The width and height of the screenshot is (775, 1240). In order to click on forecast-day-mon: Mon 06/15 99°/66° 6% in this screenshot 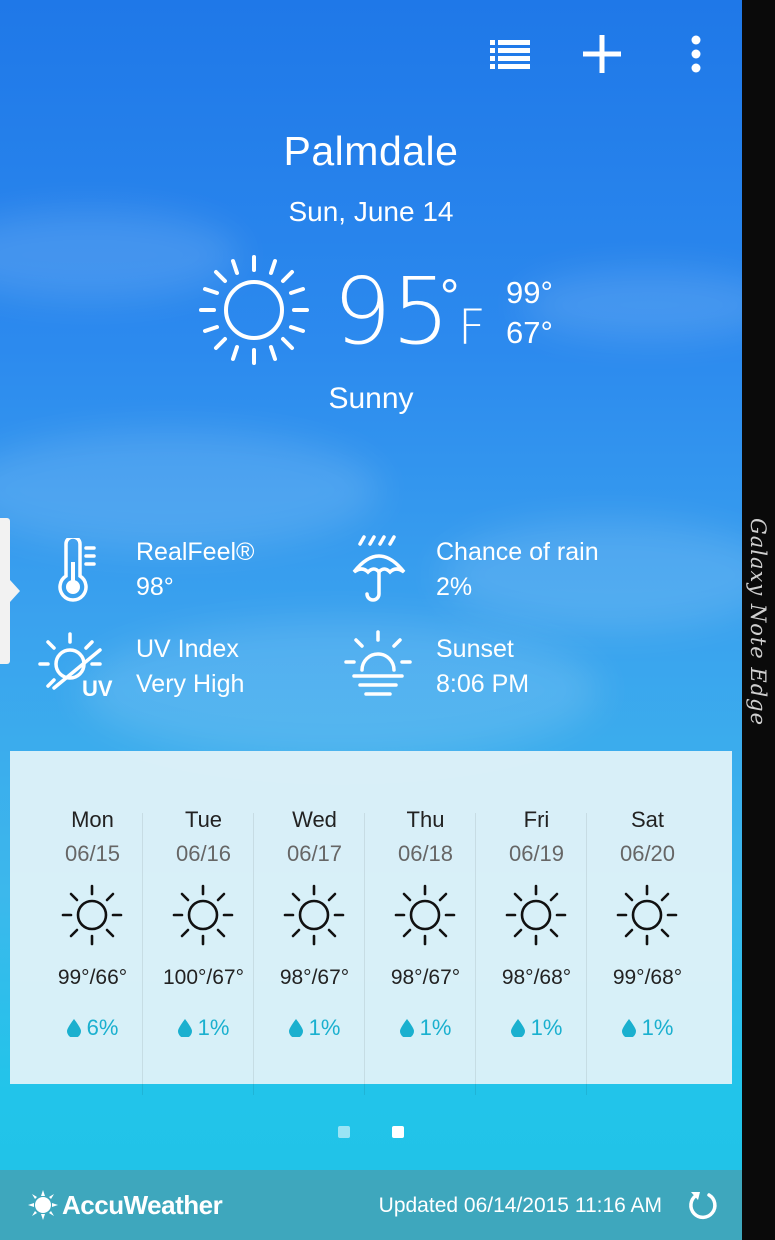, I will do `click(92, 917)`.